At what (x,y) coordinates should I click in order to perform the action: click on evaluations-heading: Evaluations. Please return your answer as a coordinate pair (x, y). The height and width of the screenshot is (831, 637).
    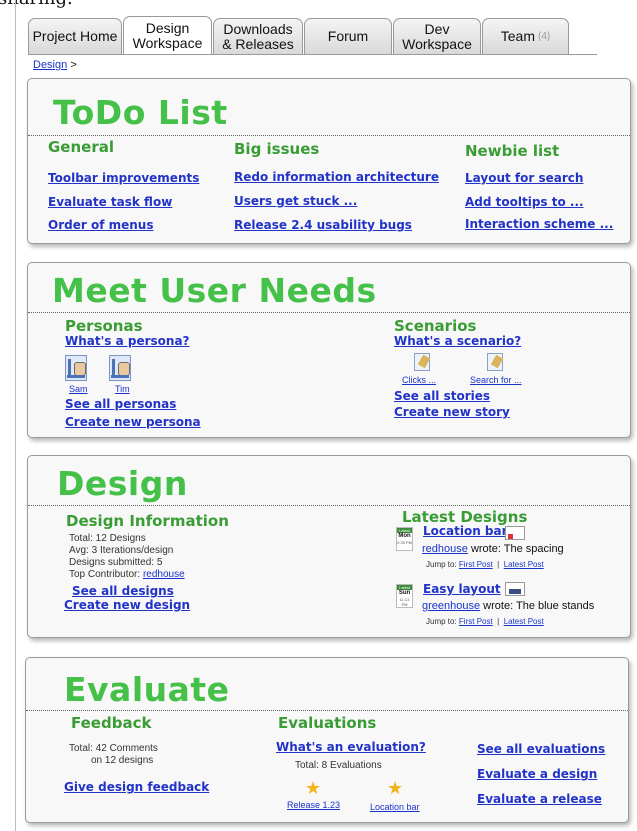
    Looking at the image, I should click on (327, 723).